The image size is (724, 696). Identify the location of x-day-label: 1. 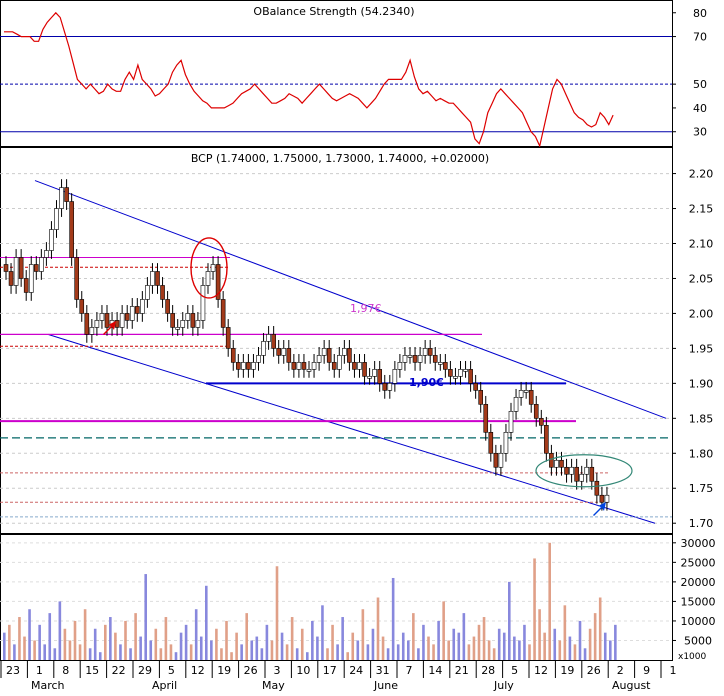
(39, 670).